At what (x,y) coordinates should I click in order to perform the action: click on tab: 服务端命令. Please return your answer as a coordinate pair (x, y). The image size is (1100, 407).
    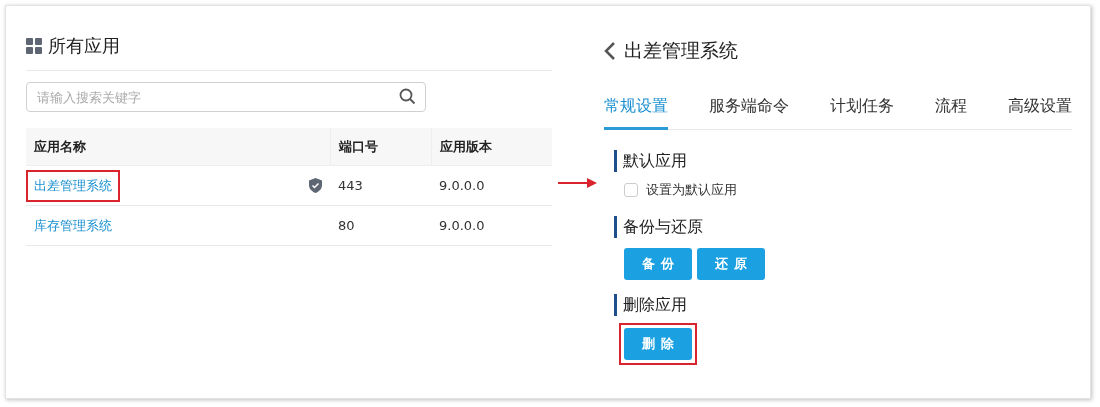
    Looking at the image, I should click on (749, 110).